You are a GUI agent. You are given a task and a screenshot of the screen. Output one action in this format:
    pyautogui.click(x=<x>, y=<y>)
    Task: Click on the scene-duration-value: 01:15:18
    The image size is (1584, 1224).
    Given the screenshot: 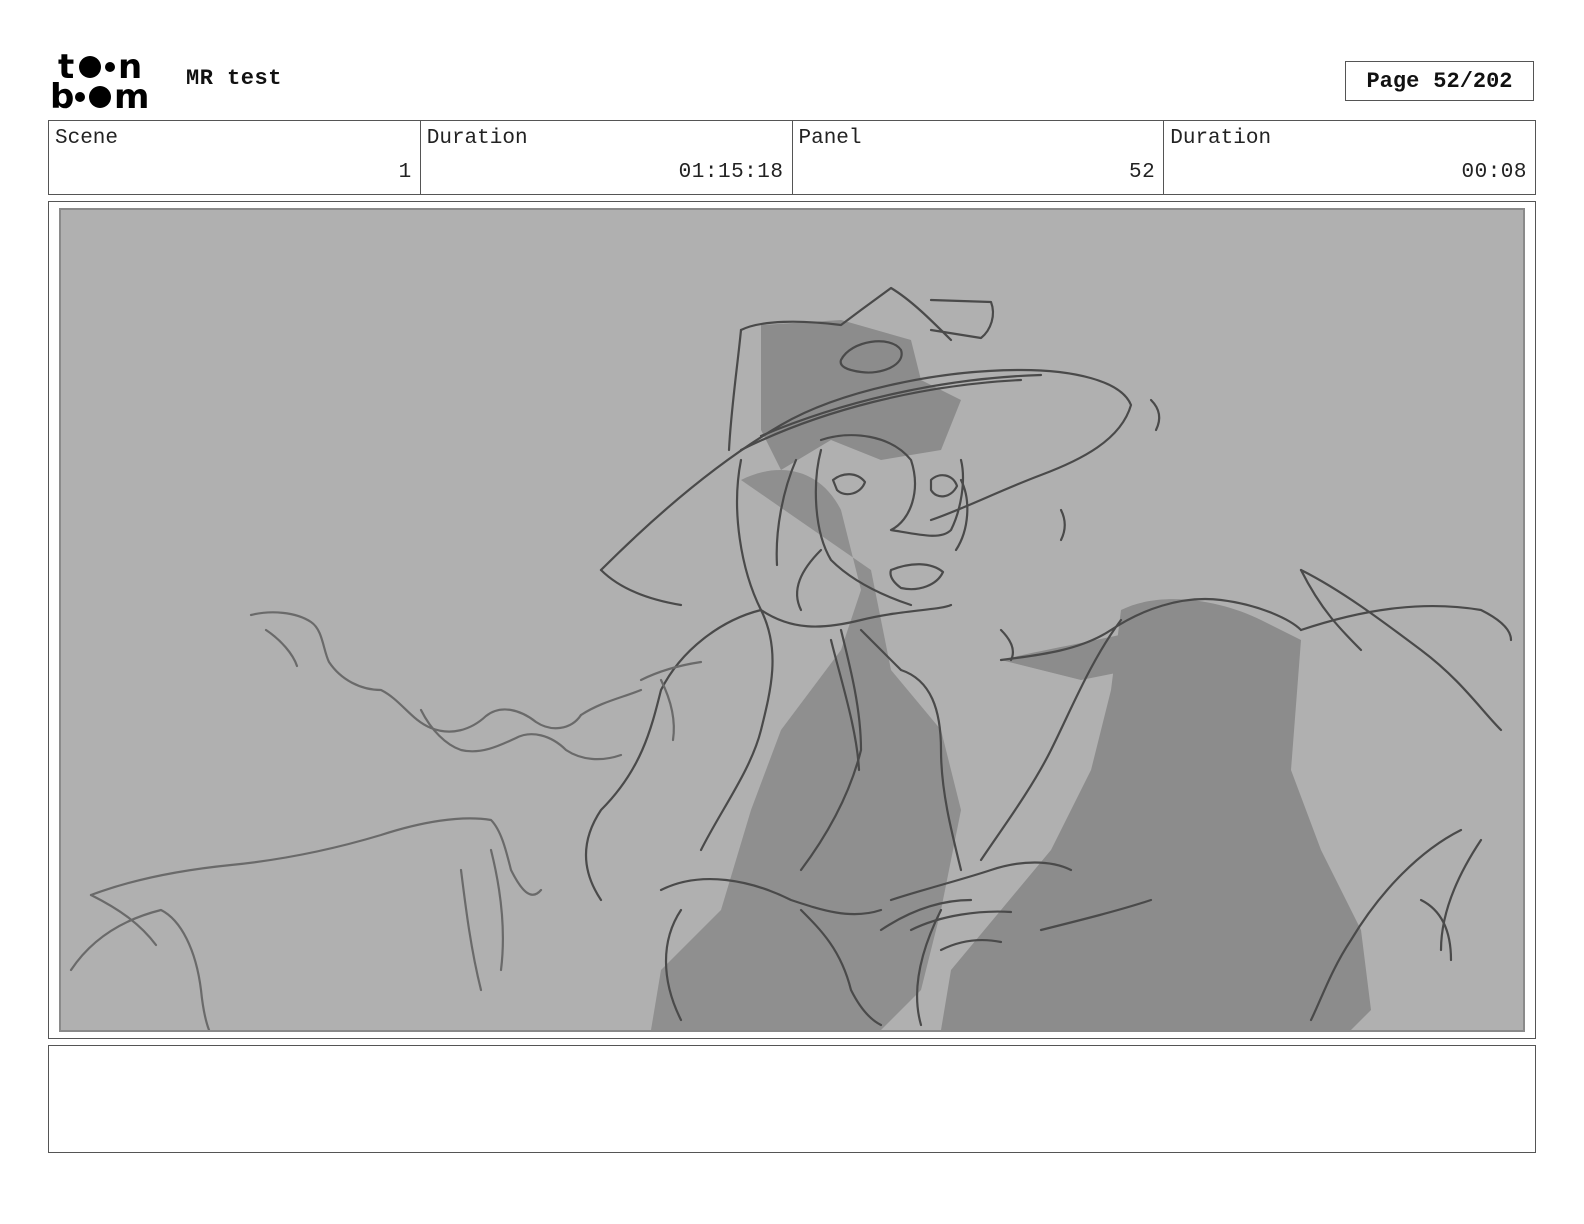 What is the action you would take?
    pyautogui.click(x=731, y=172)
    